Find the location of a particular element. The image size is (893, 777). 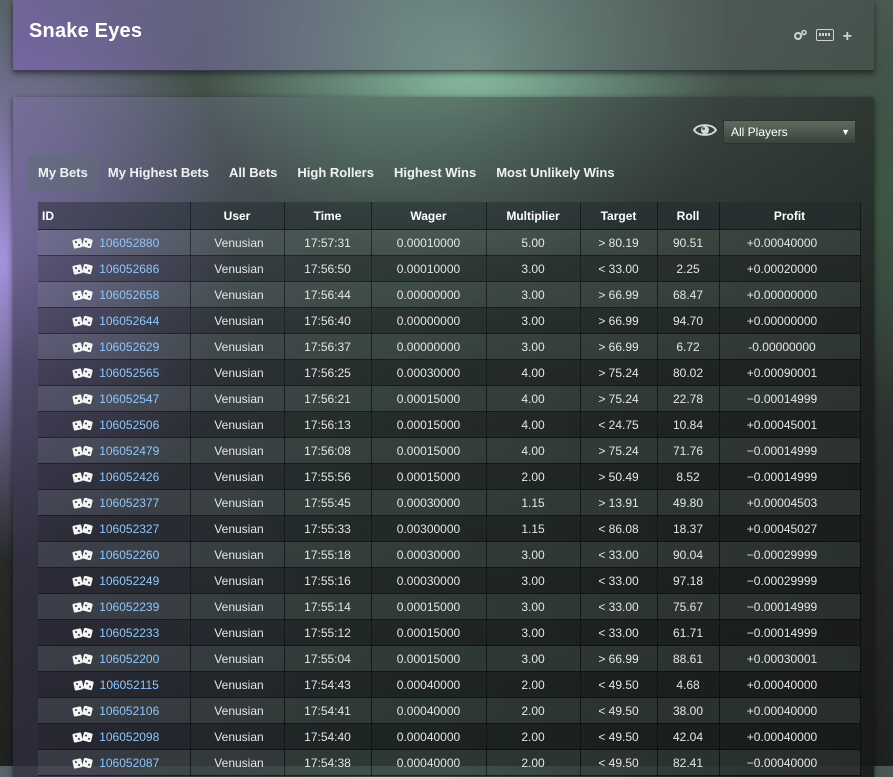

cell-time: 17:56:40 is located at coordinates (328, 320).